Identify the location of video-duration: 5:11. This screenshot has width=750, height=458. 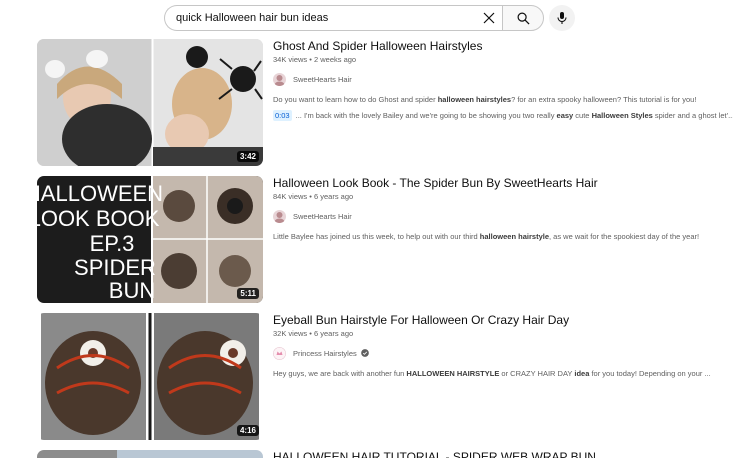
(248, 293).